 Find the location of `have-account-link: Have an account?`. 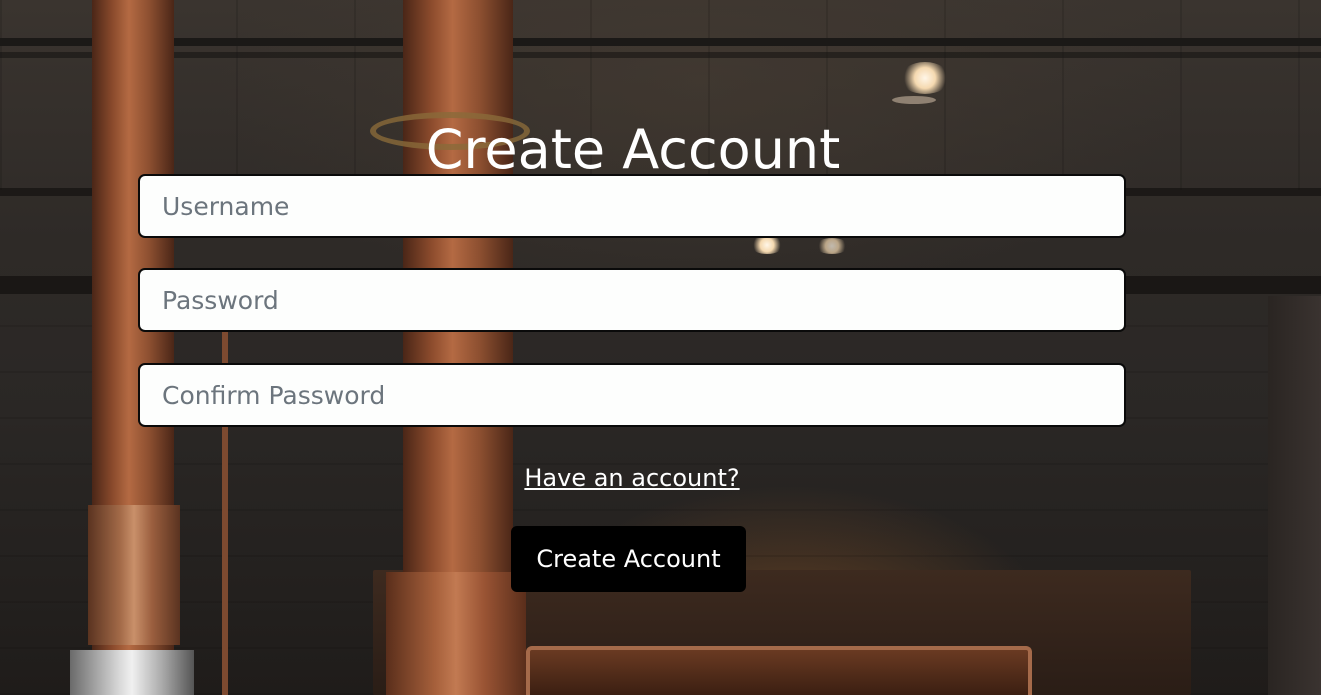

have-account-link: Have an account? is located at coordinates (631, 478).